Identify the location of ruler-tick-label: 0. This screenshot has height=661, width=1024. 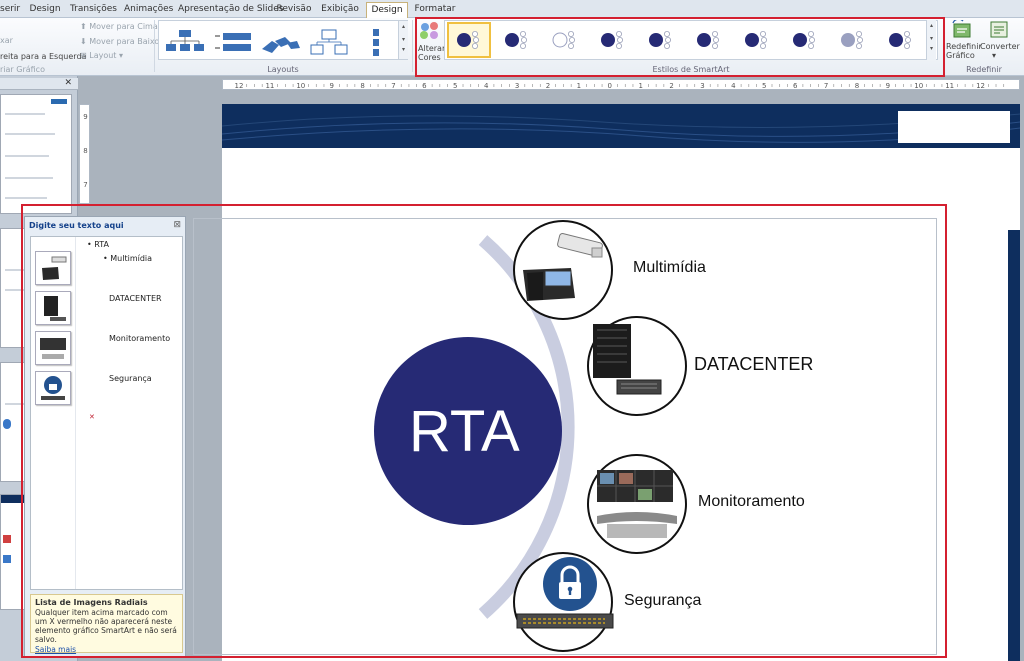
(610, 86).